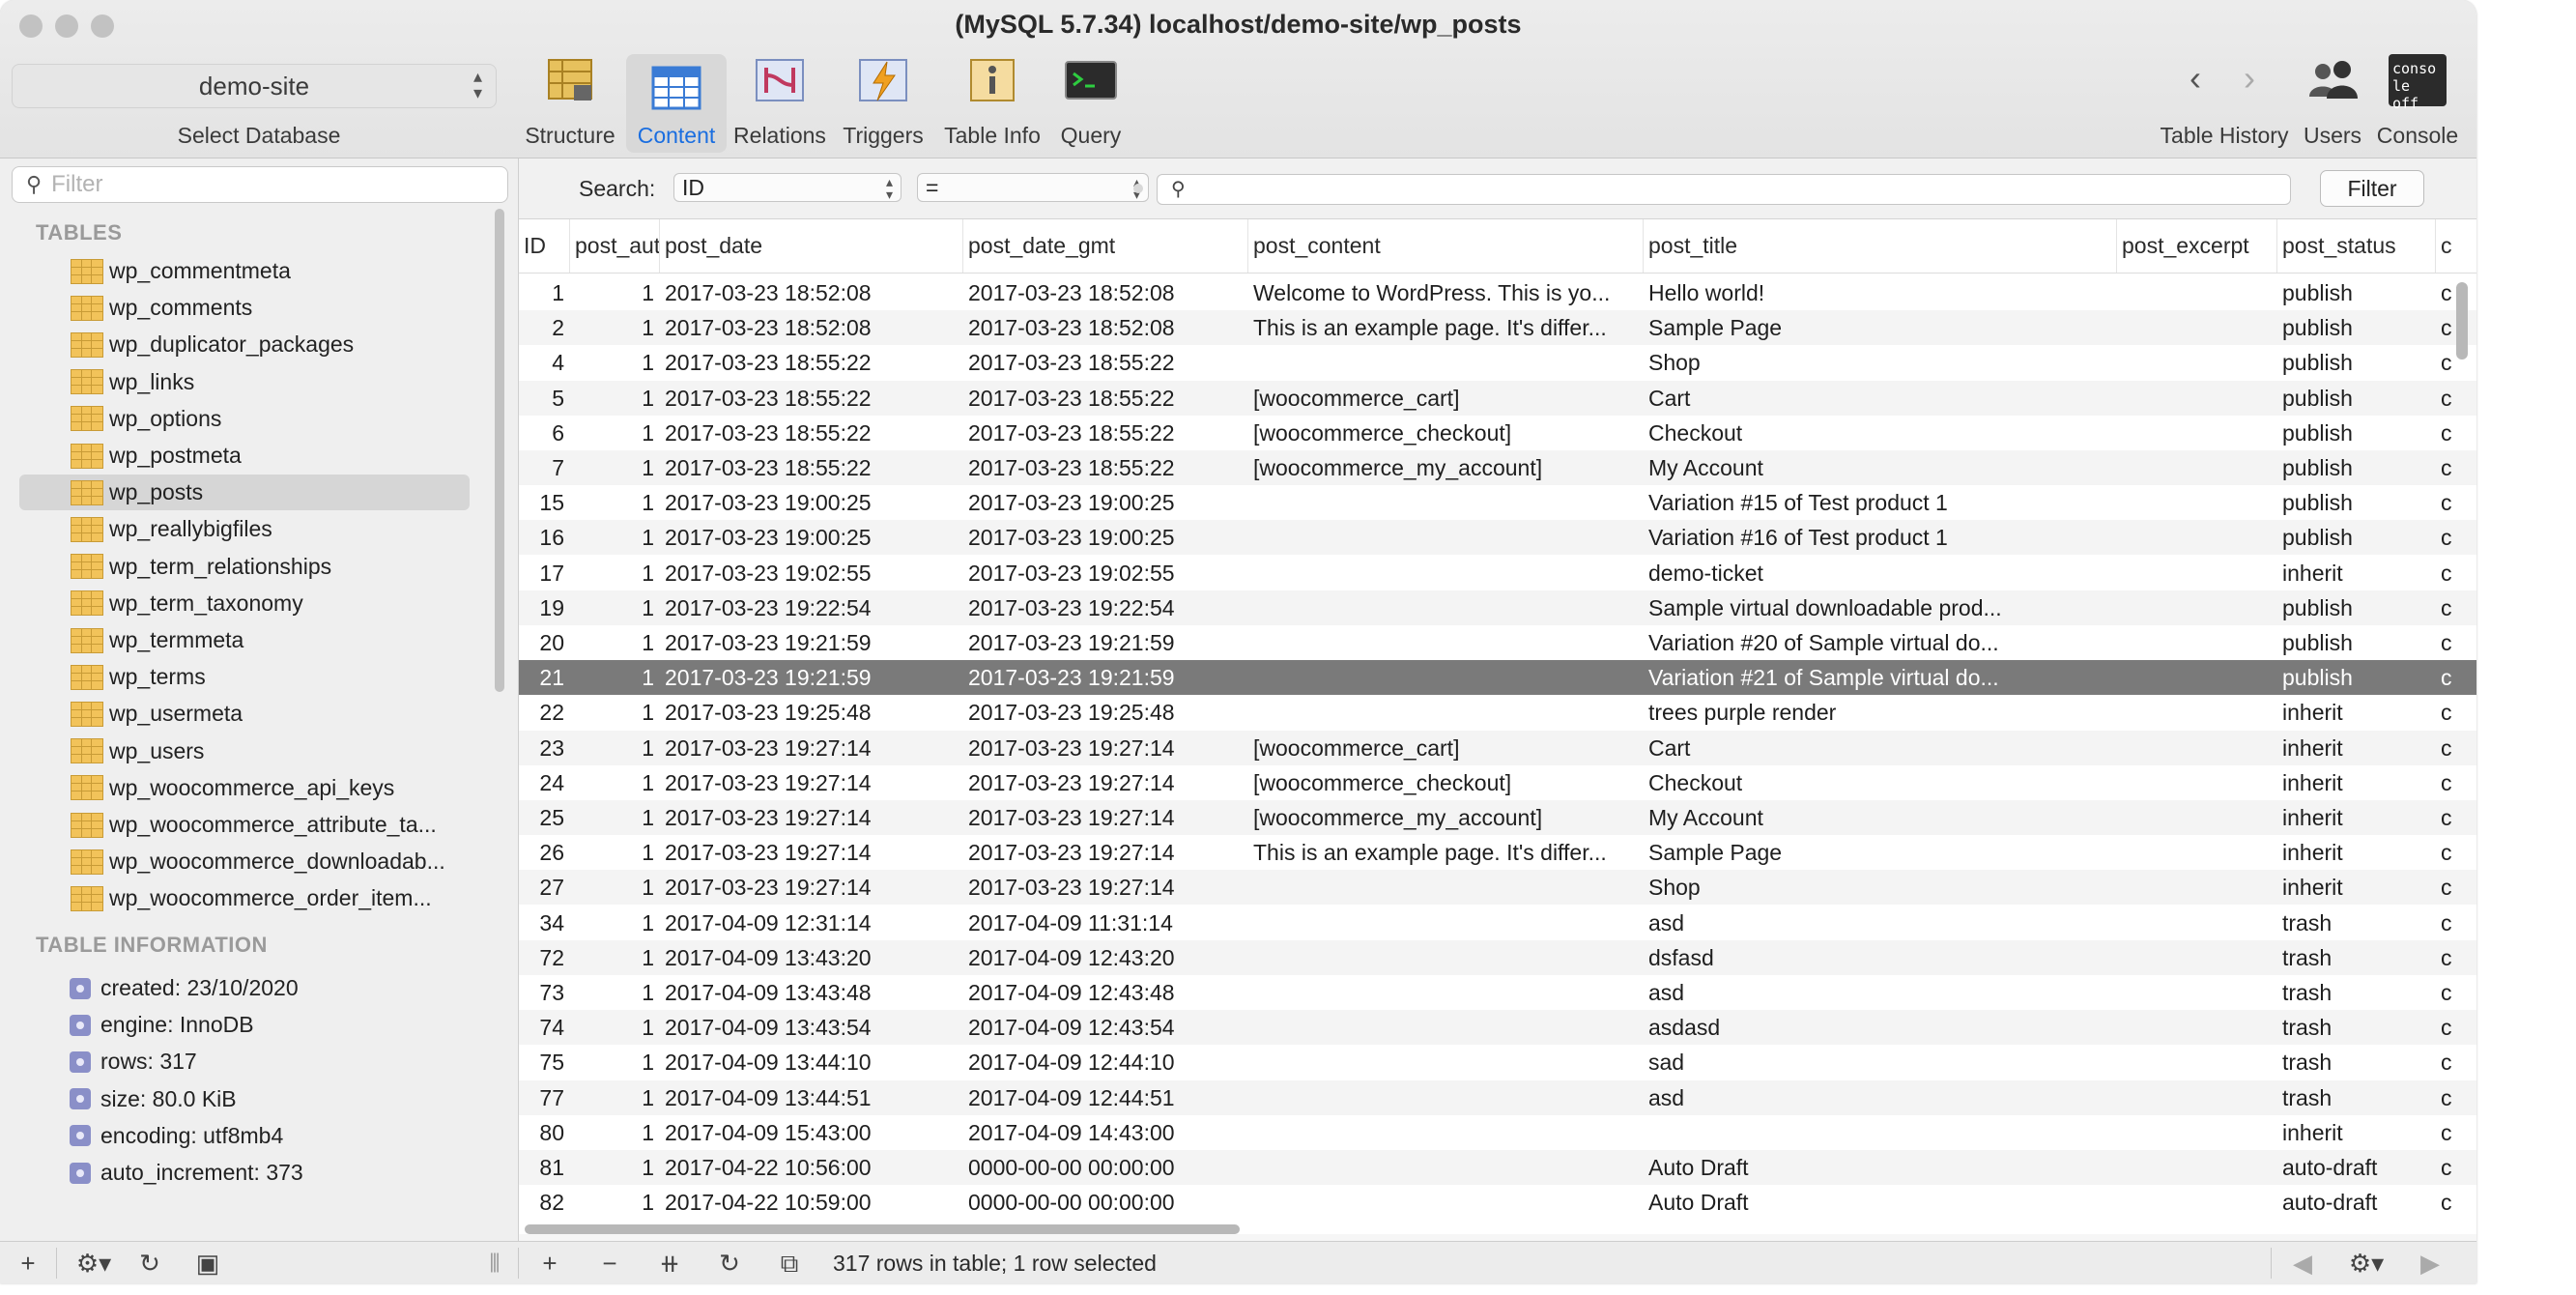  I want to click on table-cell: 25, so click(545, 817).